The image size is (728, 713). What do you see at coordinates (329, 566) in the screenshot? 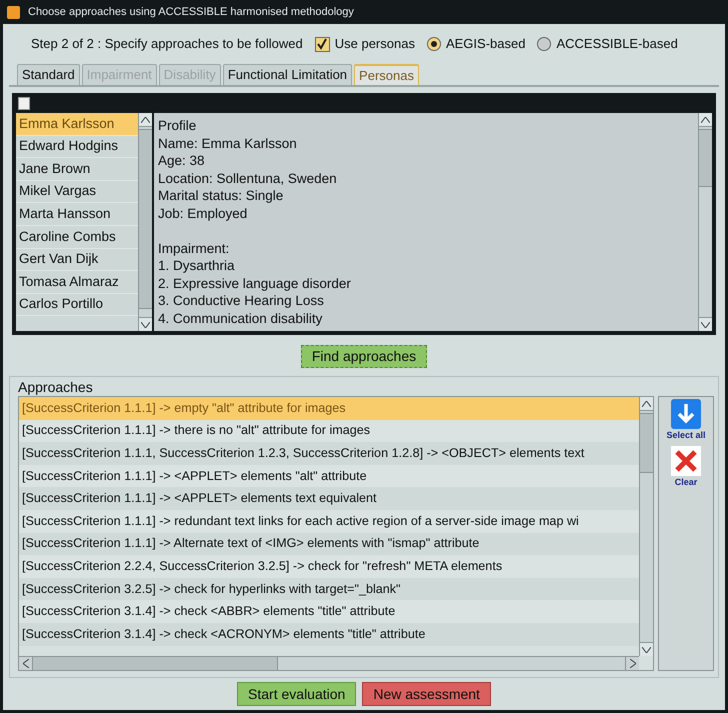
I see `approach-item: [SuccessCriterion 2.2.4, SuccessCriterion 3.2.5] -> check for "refresh" META elements` at bounding box center [329, 566].